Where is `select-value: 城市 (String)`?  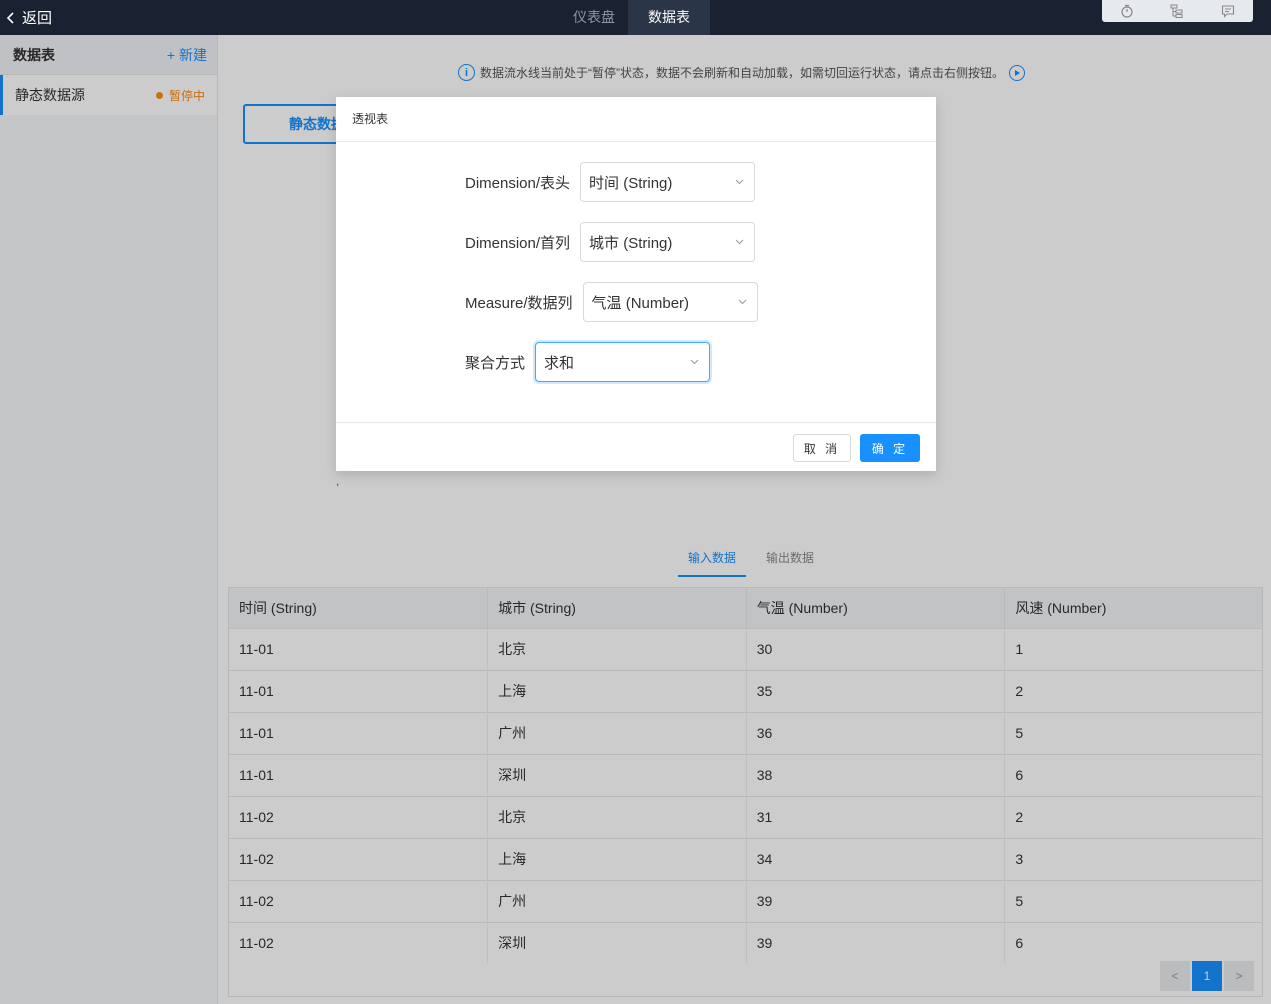
select-value: 城市 (String) is located at coordinates (631, 243).